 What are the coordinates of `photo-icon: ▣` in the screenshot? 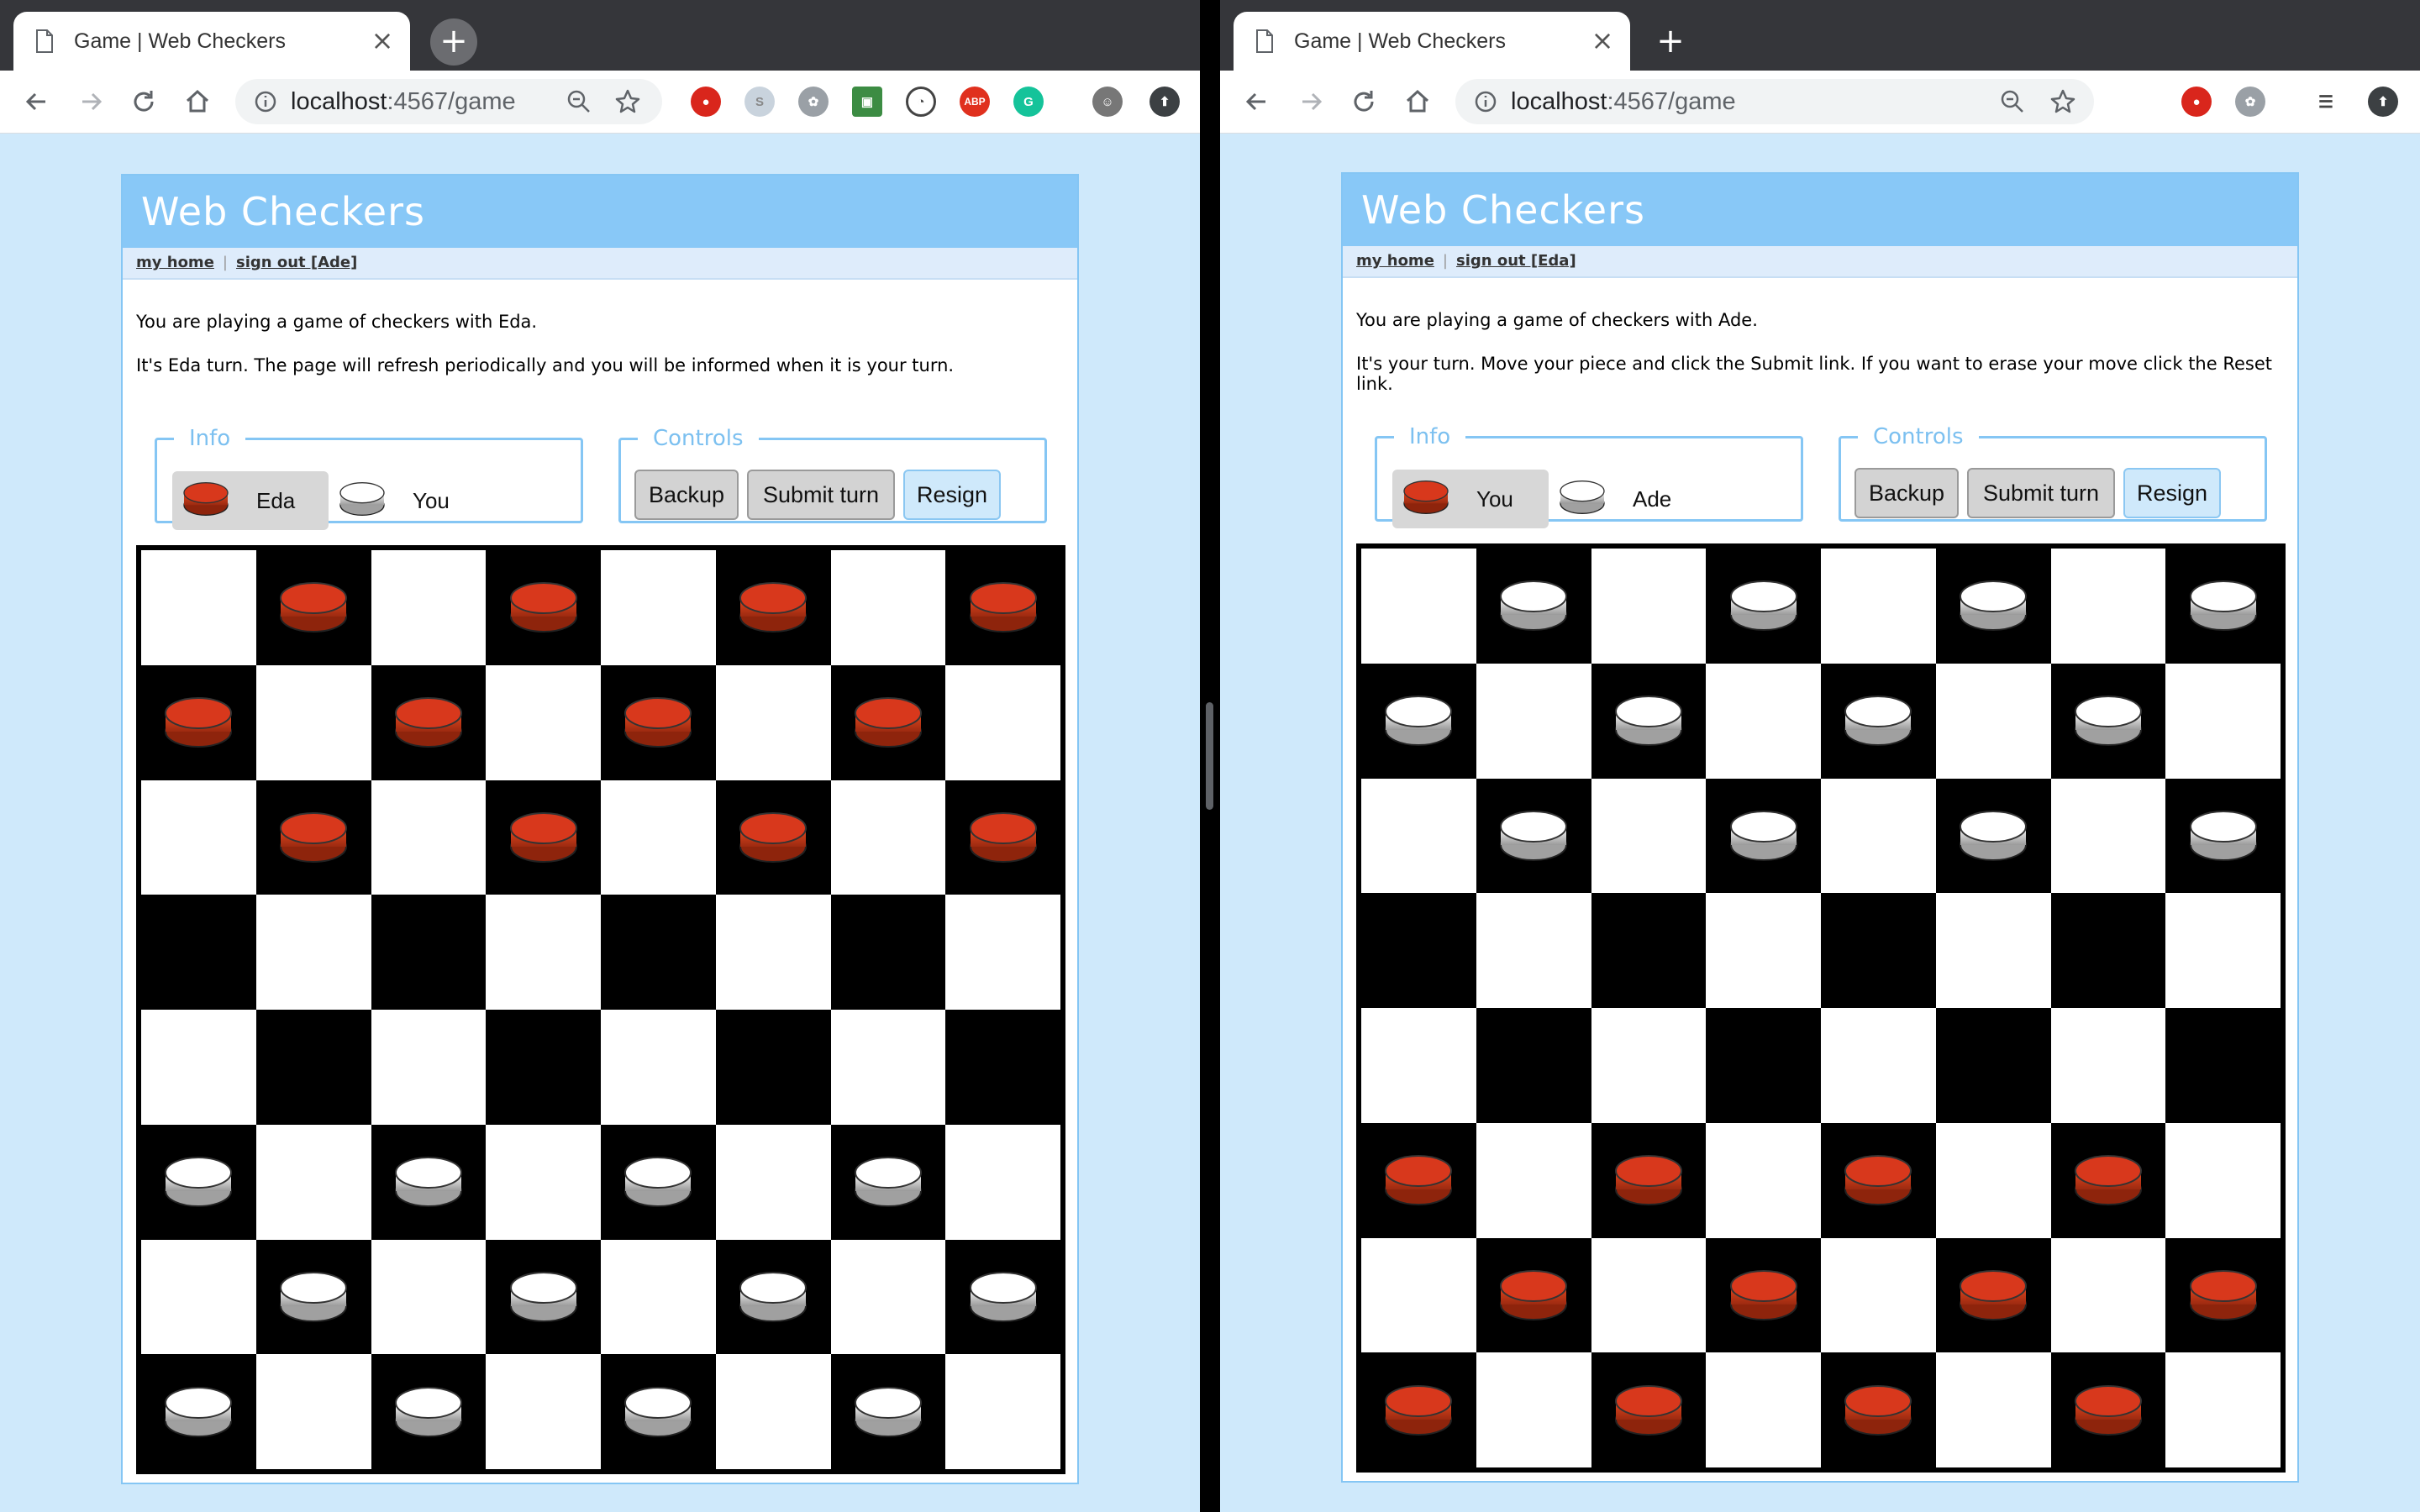 It's located at (867, 102).